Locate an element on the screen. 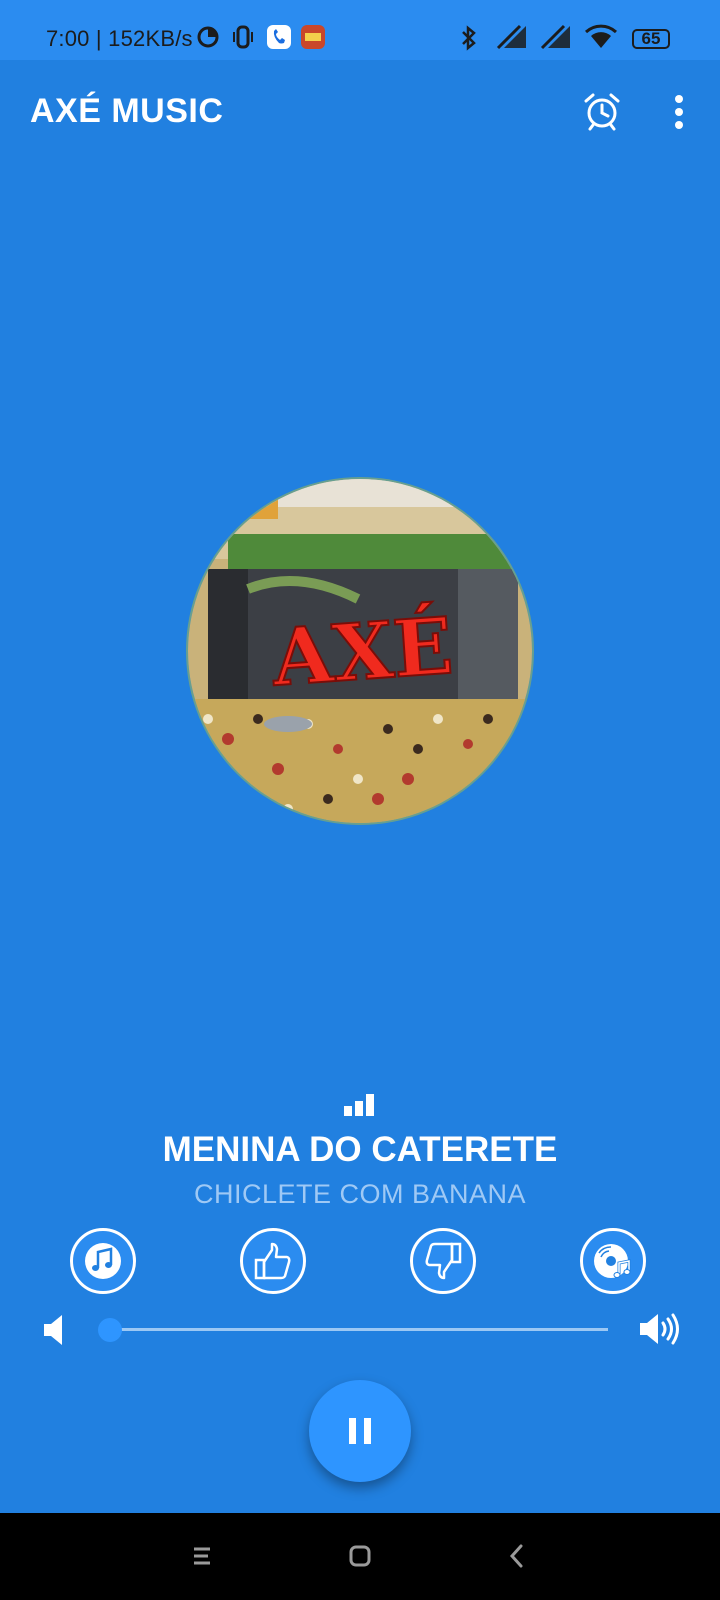 This screenshot has width=720, height=1600. volume-high-icon is located at coordinates (660, 1329).